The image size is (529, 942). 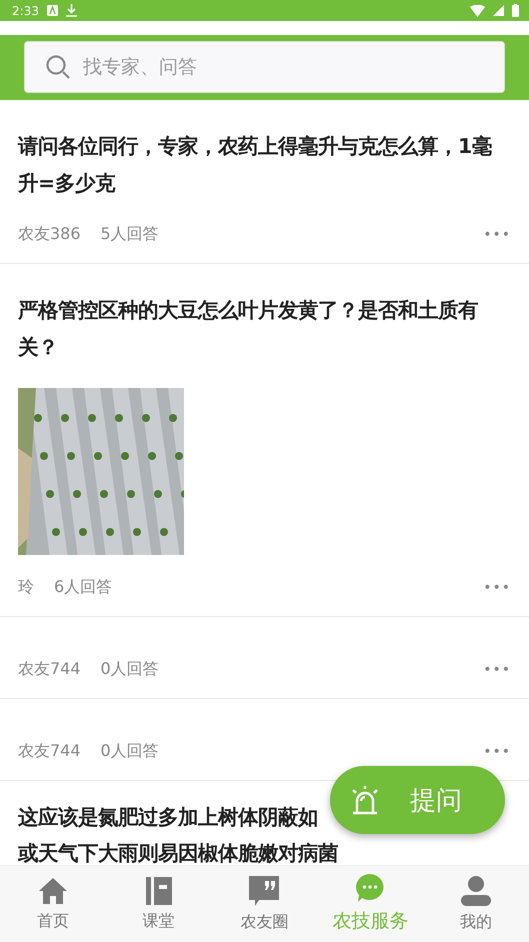 What do you see at coordinates (476, 891) in the screenshot?
I see `person-icon` at bounding box center [476, 891].